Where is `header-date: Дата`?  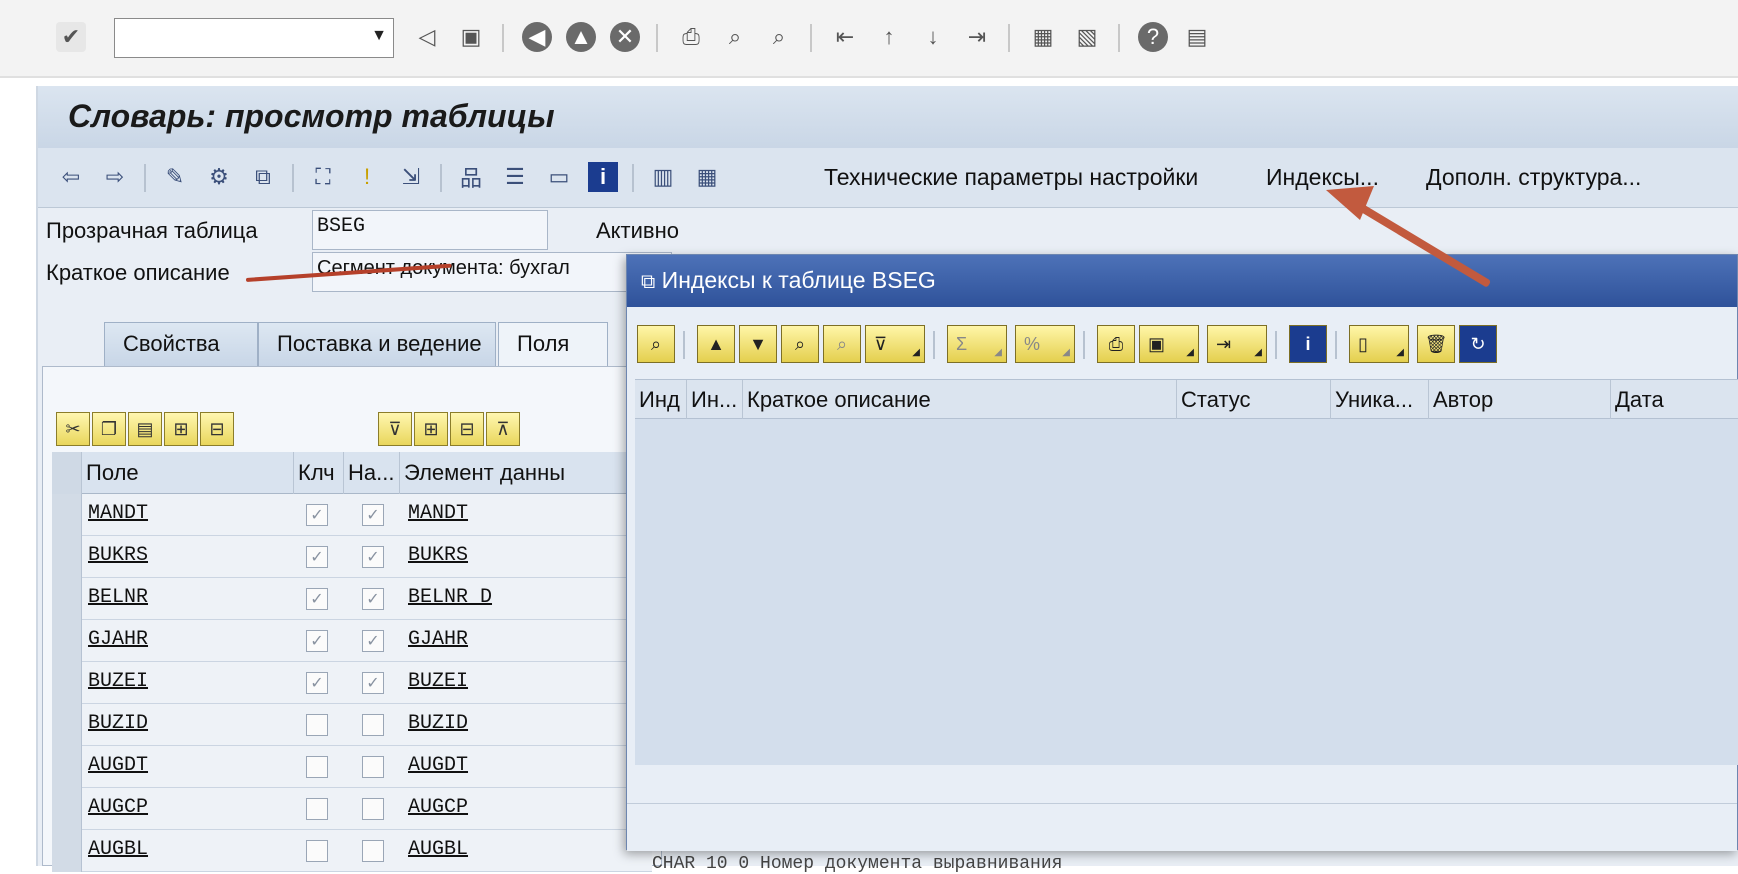
header-date: Дата is located at coordinates (1674, 400).